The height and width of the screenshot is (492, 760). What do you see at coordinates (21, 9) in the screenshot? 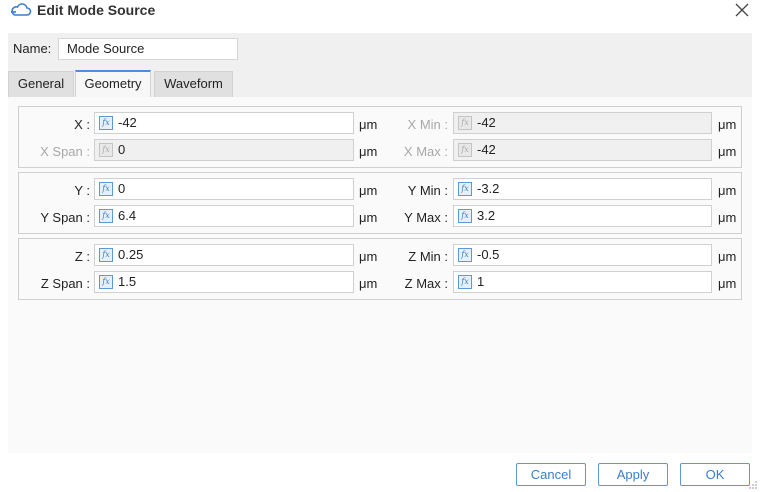
I see `cloud-icon` at bounding box center [21, 9].